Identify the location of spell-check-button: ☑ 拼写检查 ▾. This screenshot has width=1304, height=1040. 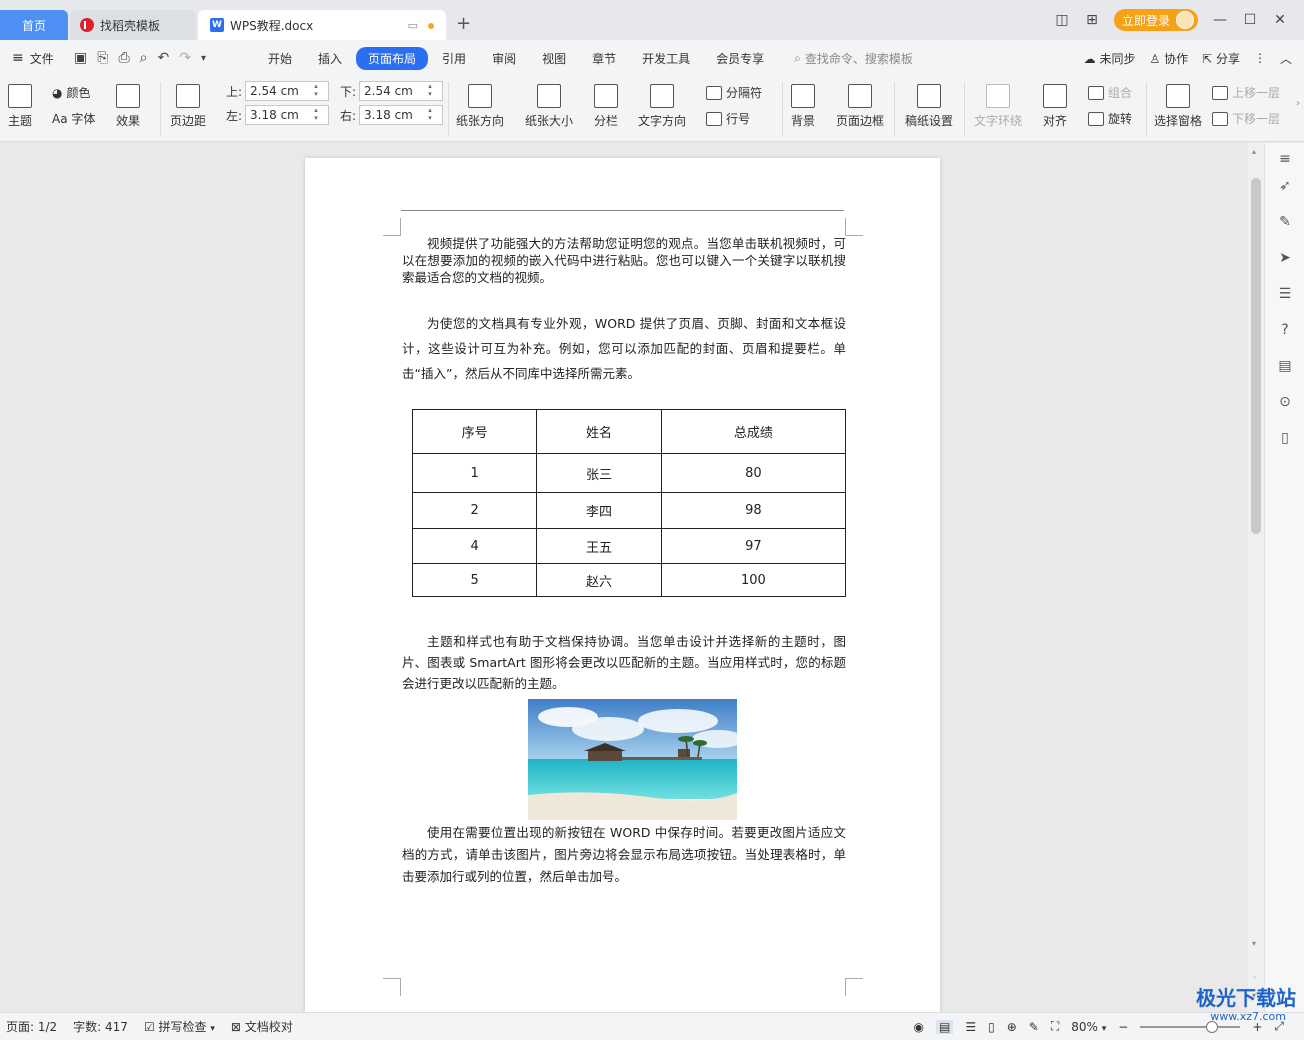
(179, 1026).